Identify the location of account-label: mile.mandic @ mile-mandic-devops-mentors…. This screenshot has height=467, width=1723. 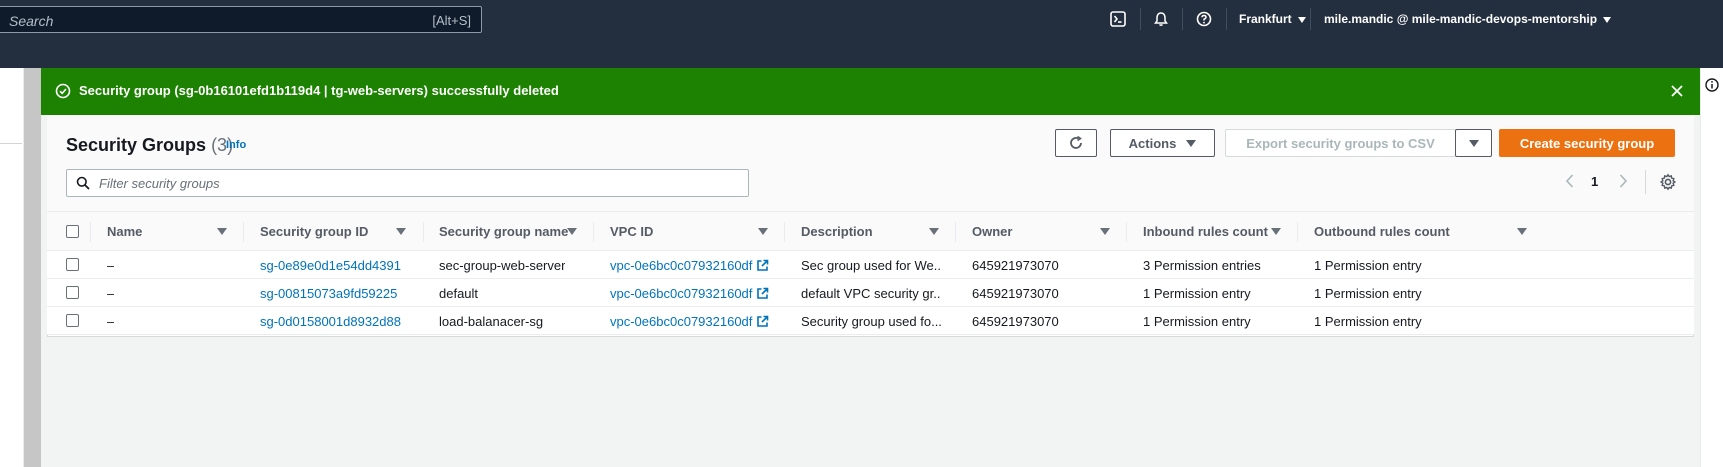
(1461, 19).